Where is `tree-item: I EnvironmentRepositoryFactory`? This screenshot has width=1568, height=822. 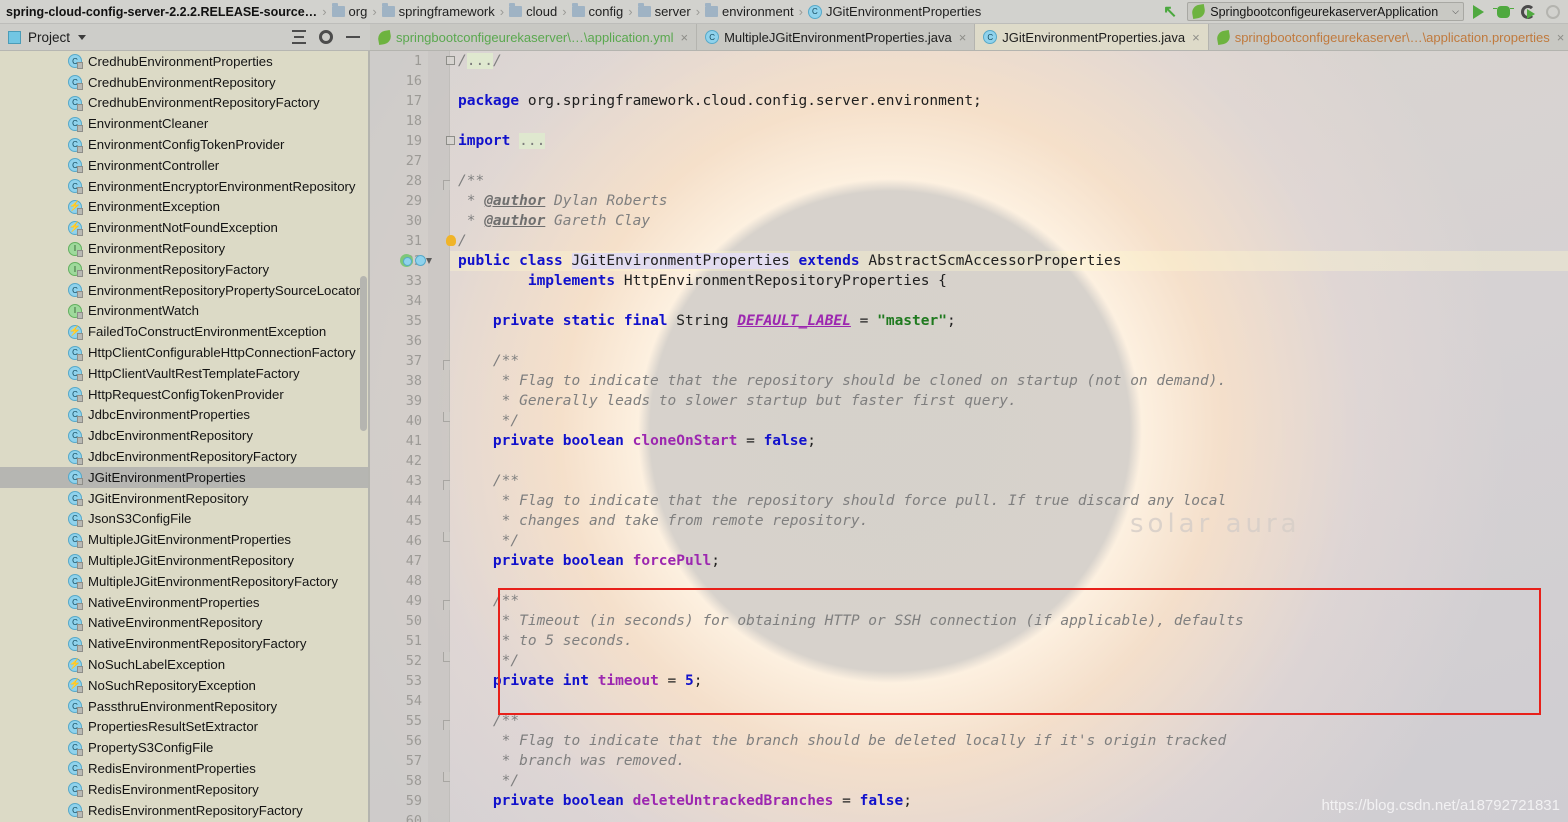
tree-item: I EnvironmentRepositoryFactory is located at coordinates (185, 269).